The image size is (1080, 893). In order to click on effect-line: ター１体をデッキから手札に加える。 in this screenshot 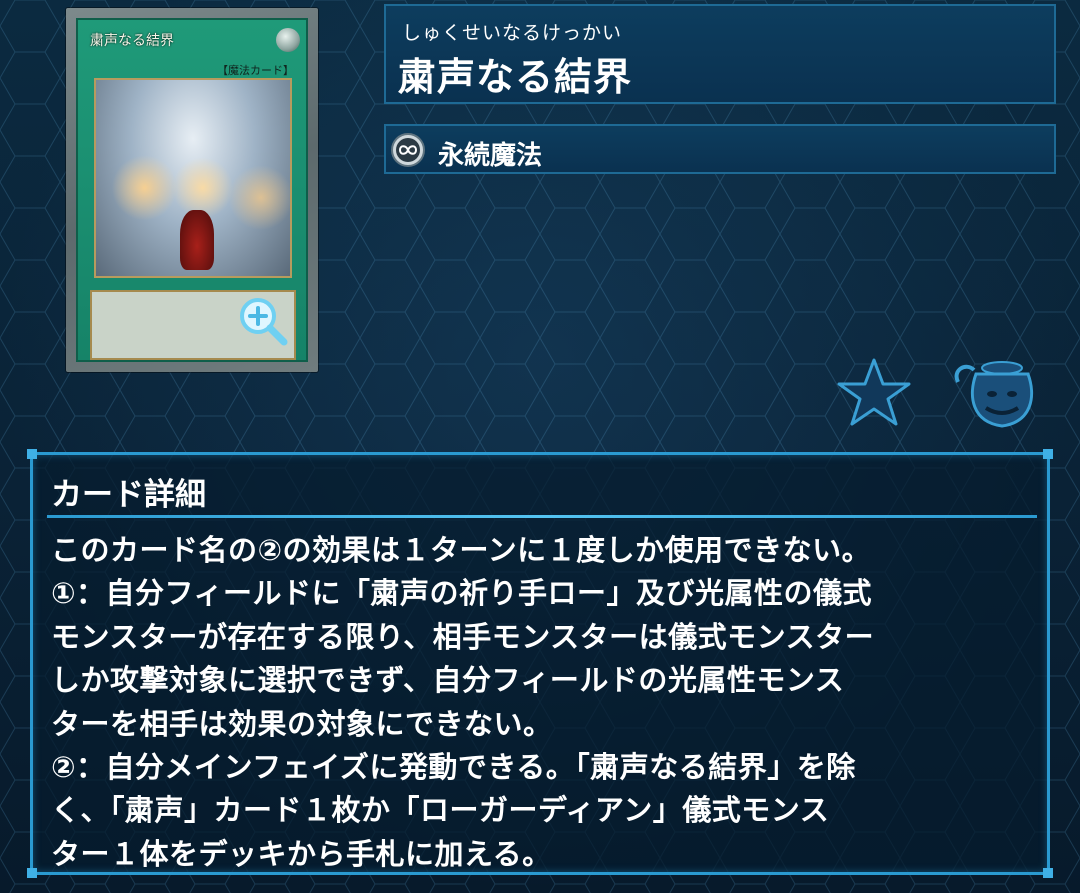, I will do `click(301, 853)`.